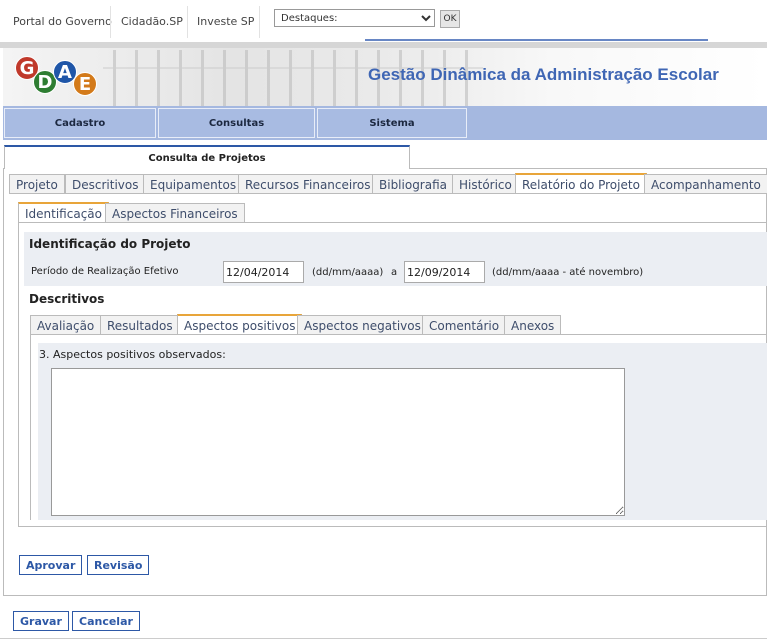 This screenshot has width=767, height=643. What do you see at coordinates (543, 74) in the screenshot?
I see `system-title: Gestão Dinâmica da Administração Escolar` at bounding box center [543, 74].